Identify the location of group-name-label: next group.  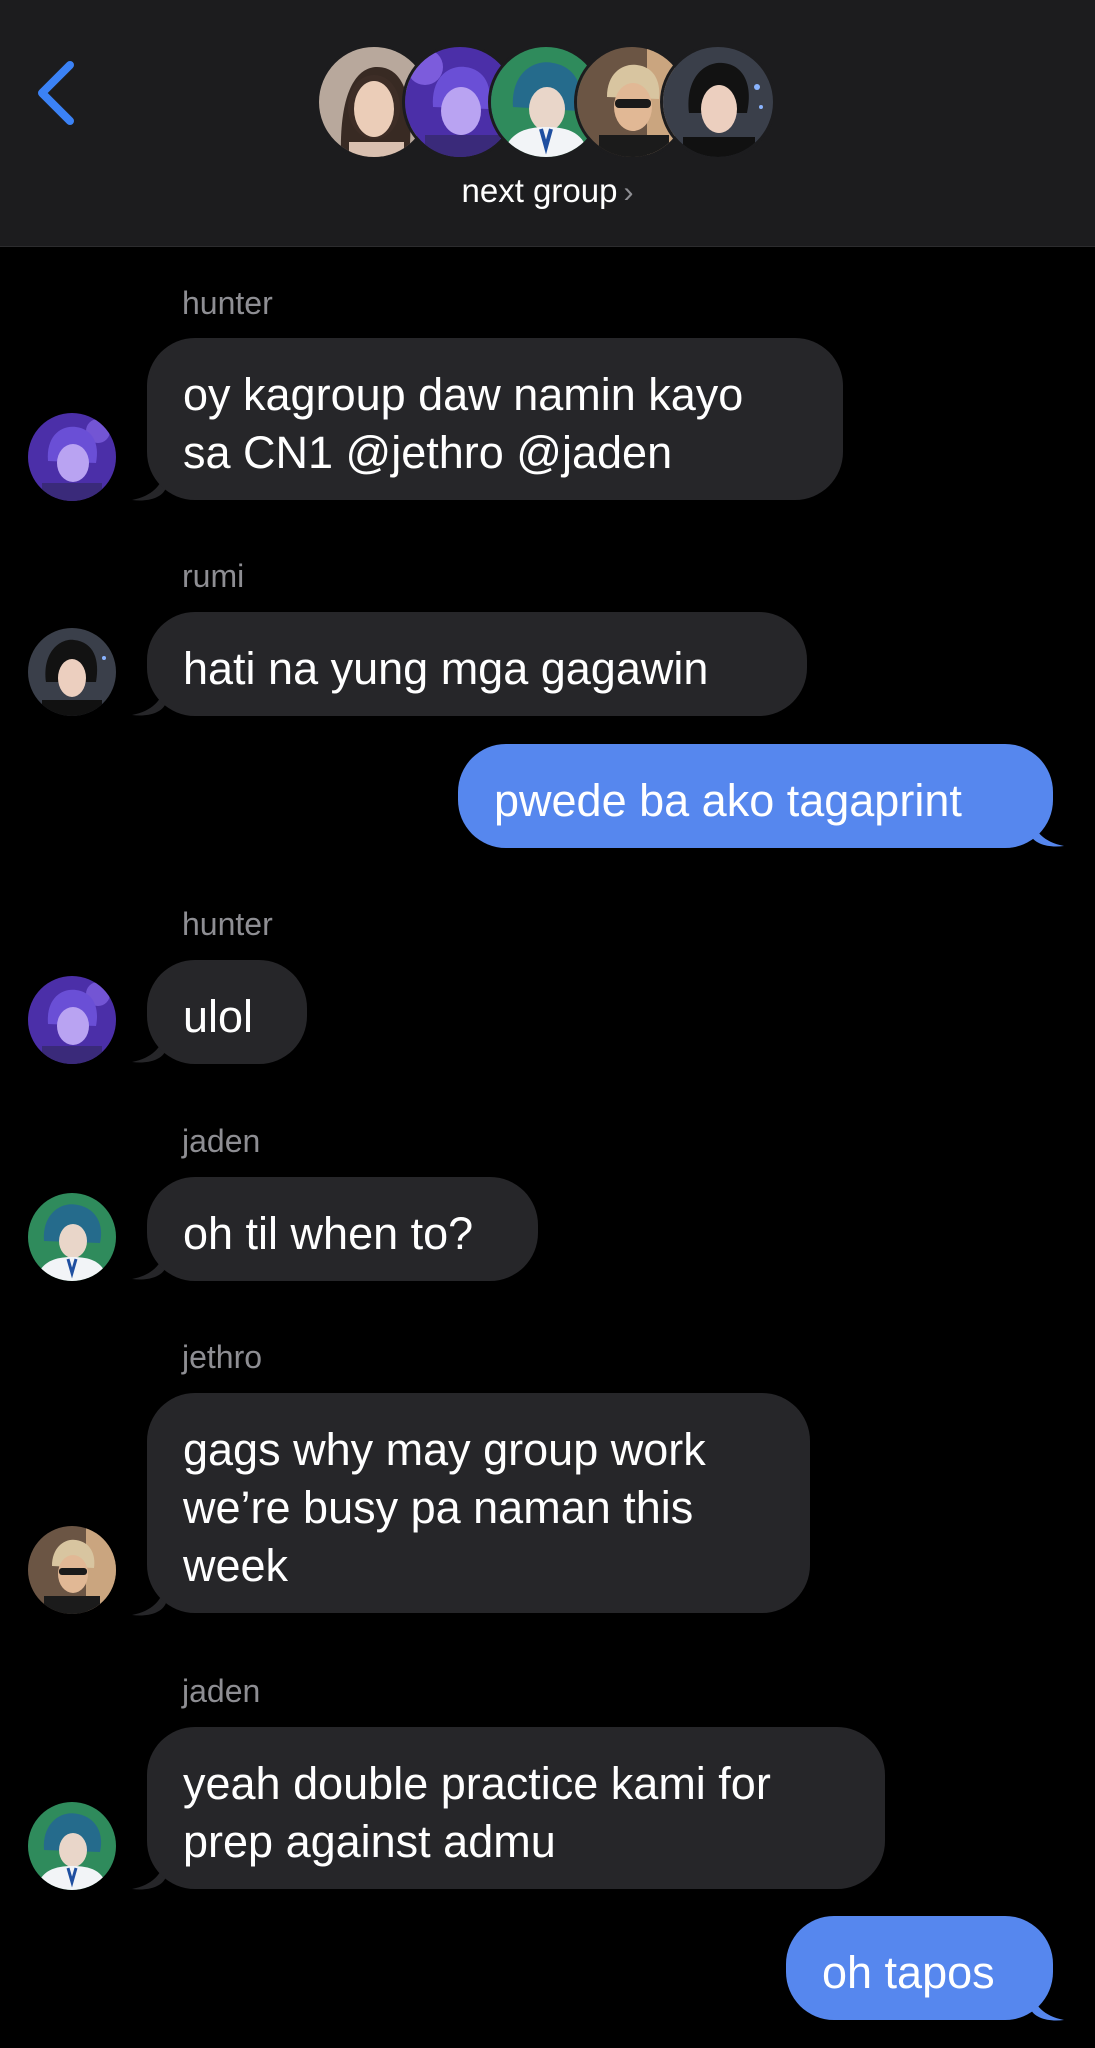
(539, 190).